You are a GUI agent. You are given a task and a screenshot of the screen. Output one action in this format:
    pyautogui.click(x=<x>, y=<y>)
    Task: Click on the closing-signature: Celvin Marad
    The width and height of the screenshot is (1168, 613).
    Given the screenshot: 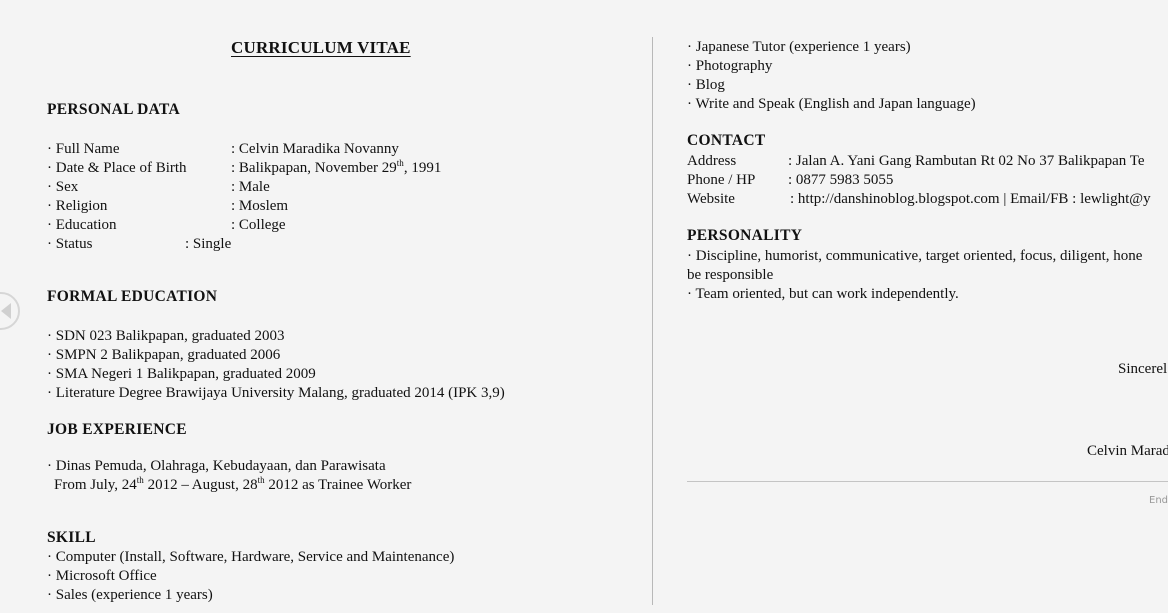 What is the action you would take?
    pyautogui.click(x=1127, y=451)
    